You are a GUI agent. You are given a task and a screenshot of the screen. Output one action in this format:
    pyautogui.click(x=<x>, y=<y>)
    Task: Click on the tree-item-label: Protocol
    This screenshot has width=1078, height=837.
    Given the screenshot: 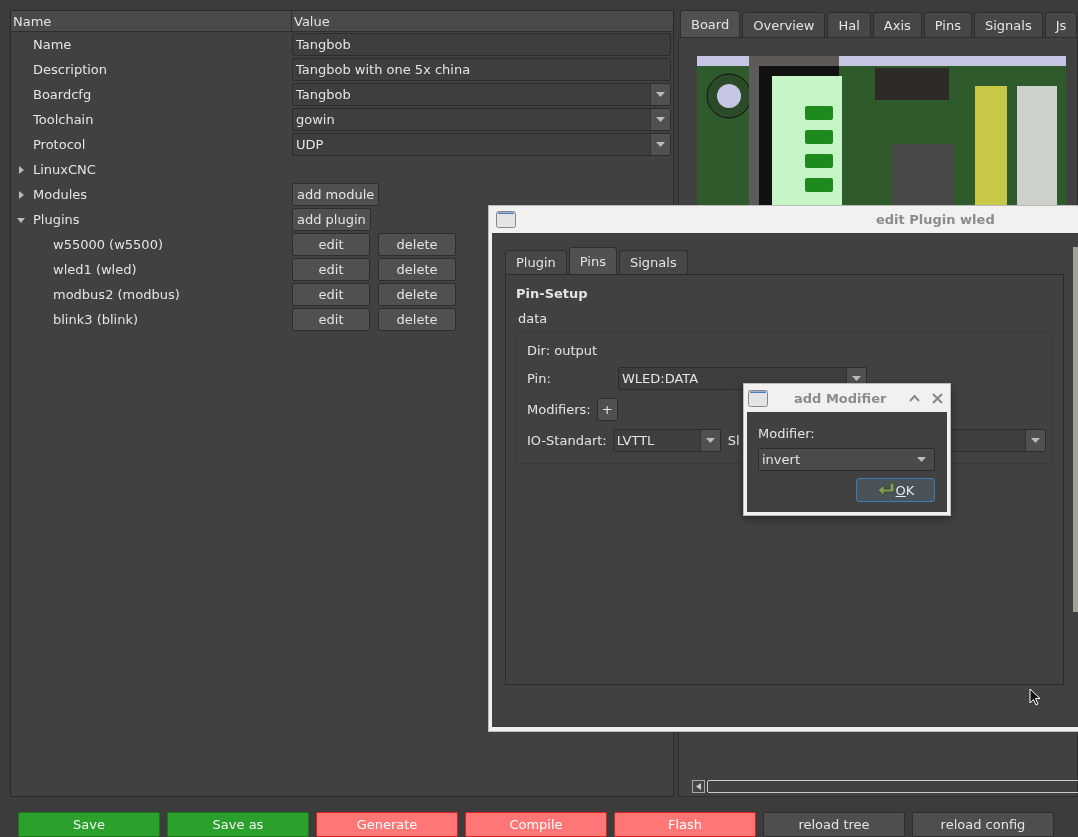 What is the action you would take?
    pyautogui.click(x=59, y=144)
    